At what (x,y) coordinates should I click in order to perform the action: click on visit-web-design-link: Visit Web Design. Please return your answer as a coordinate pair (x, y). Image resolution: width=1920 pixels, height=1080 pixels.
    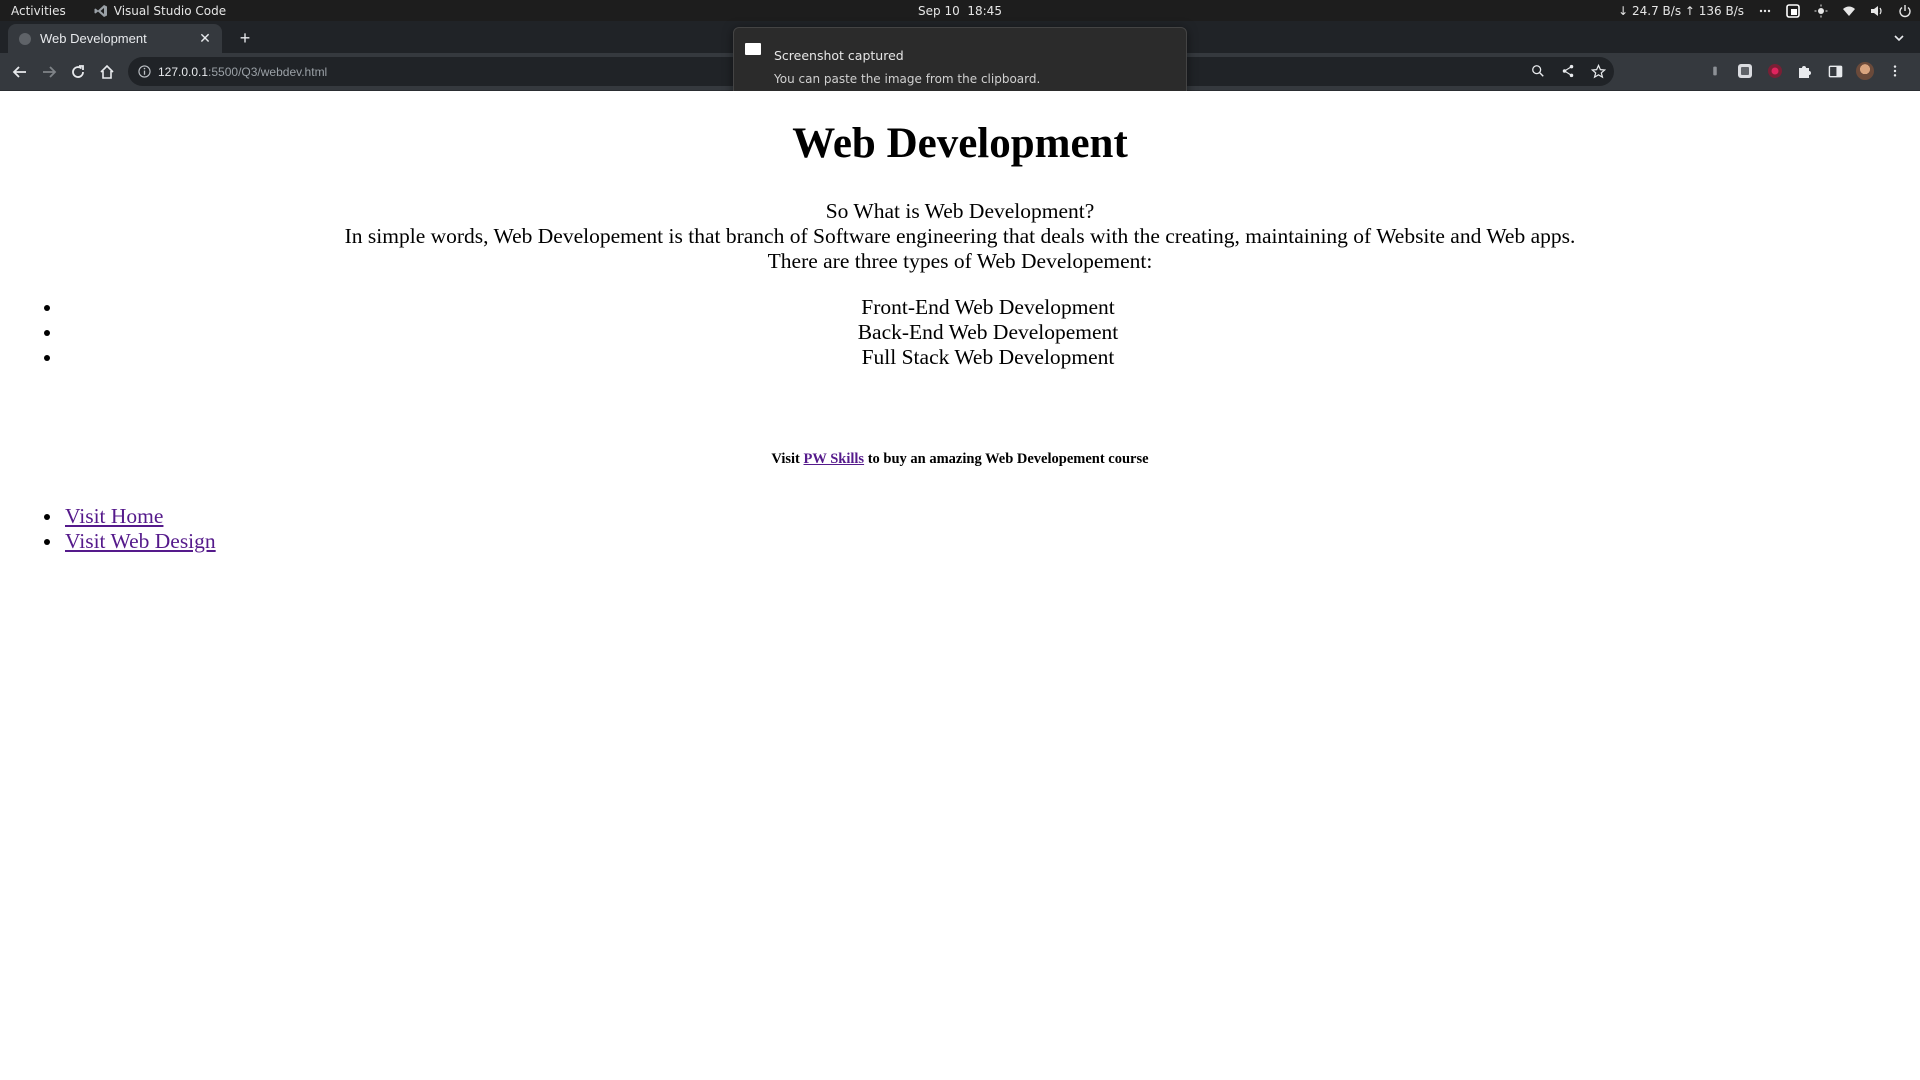
    Looking at the image, I should click on (140, 541).